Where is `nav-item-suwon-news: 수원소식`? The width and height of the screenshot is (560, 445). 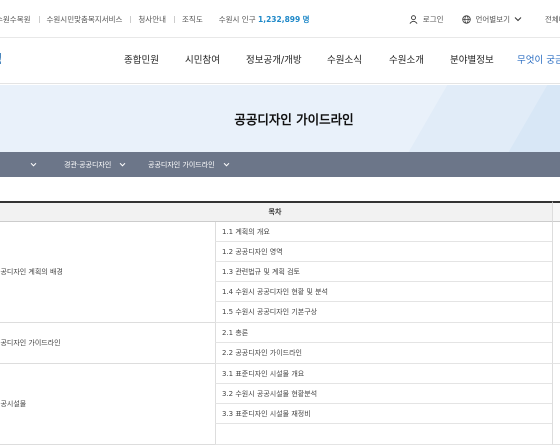 nav-item-suwon-news: 수원소식 is located at coordinates (344, 61).